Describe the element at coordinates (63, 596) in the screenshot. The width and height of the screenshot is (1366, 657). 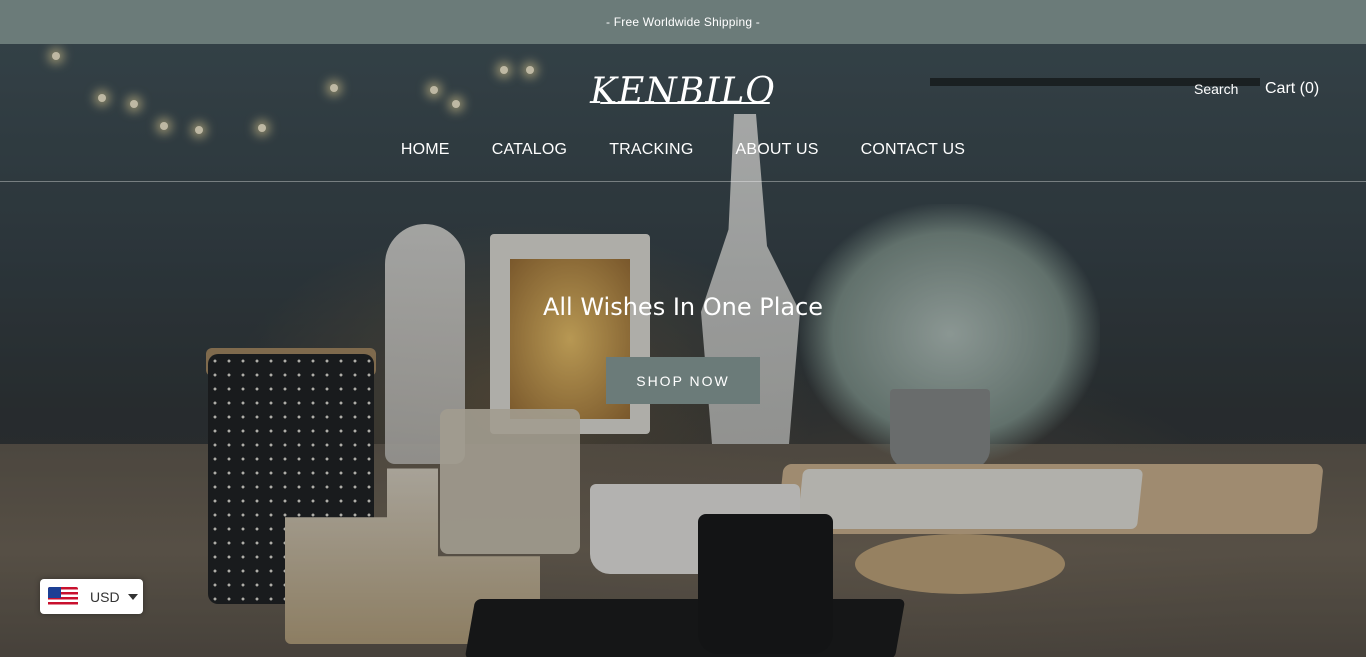
I see `us-flag-icon` at that location.